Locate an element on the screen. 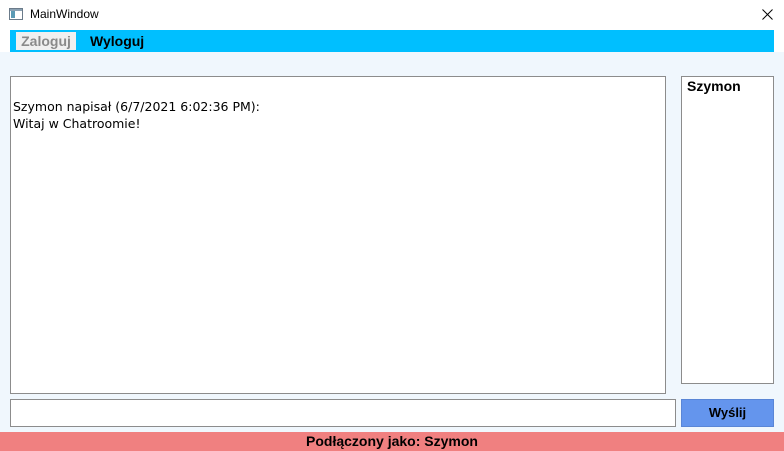 This screenshot has height=451, width=784. send-button: Wyślij is located at coordinates (727, 413).